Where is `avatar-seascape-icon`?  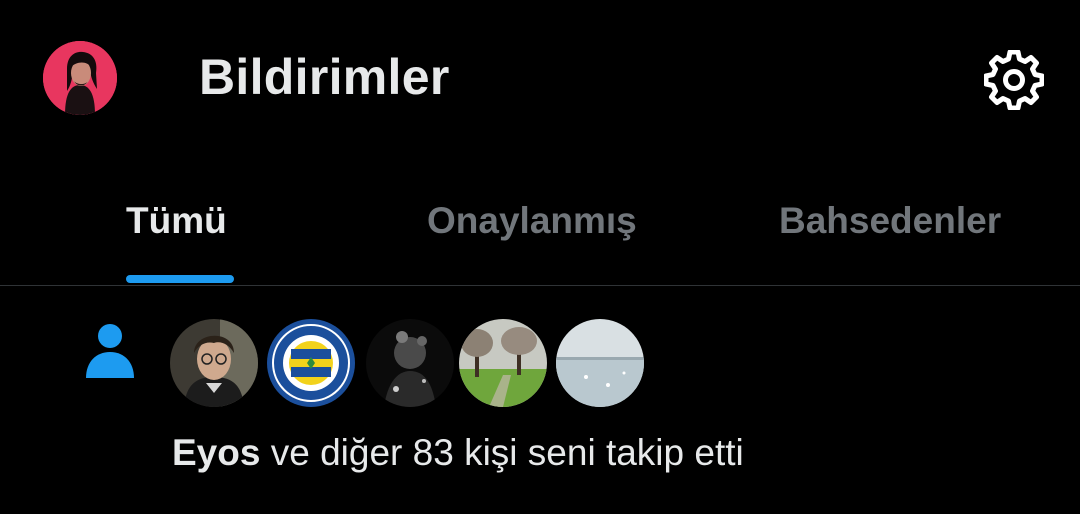 avatar-seascape-icon is located at coordinates (600, 363).